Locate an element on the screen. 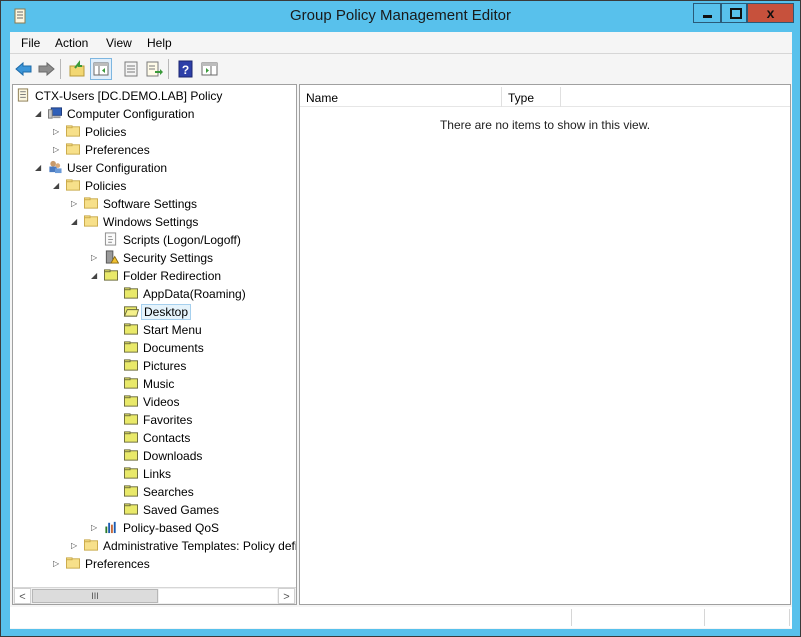  menu-file: File is located at coordinates (30, 43).